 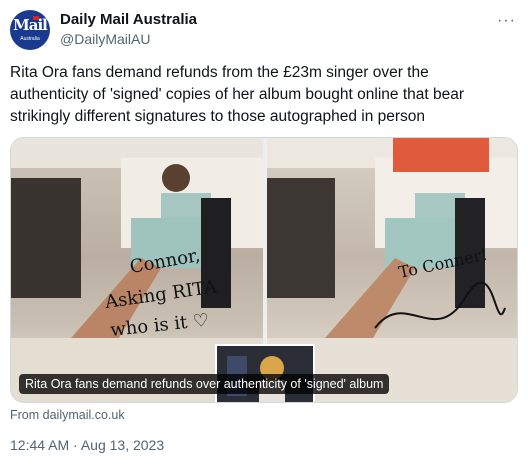 What do you see at coordinates (67, 415) in the screenshot?
I see `card-source: From dailymail.co.uk` at bounding box center [67, 415].